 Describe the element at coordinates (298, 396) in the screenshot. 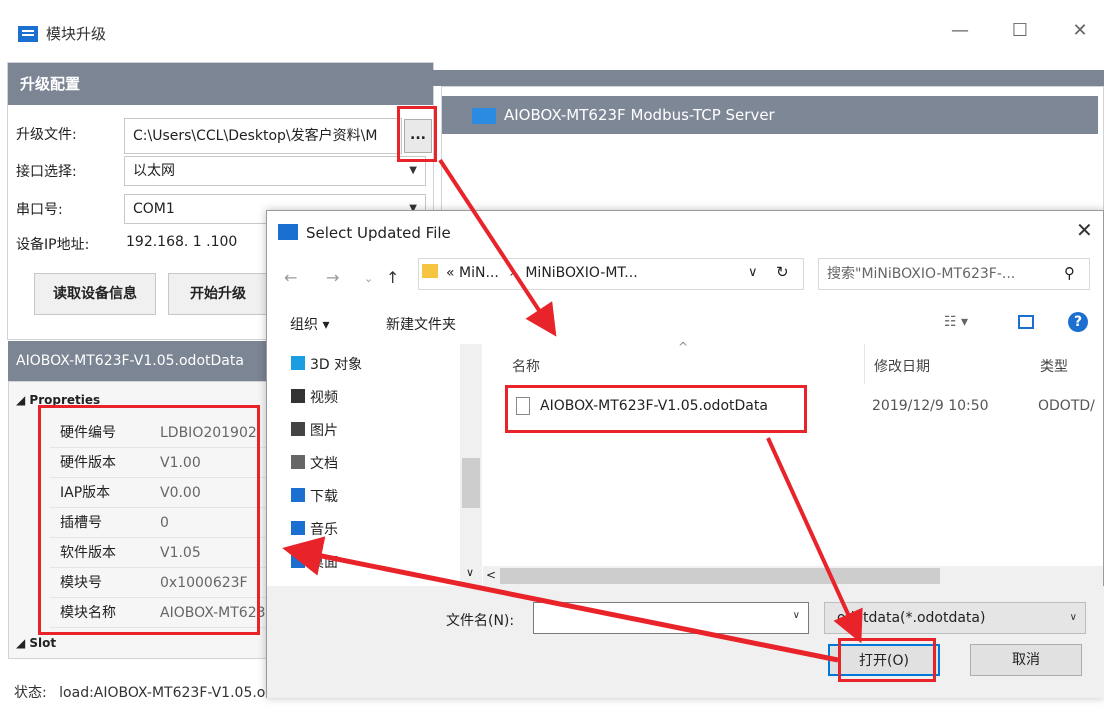

I see `video-icon` at that location.